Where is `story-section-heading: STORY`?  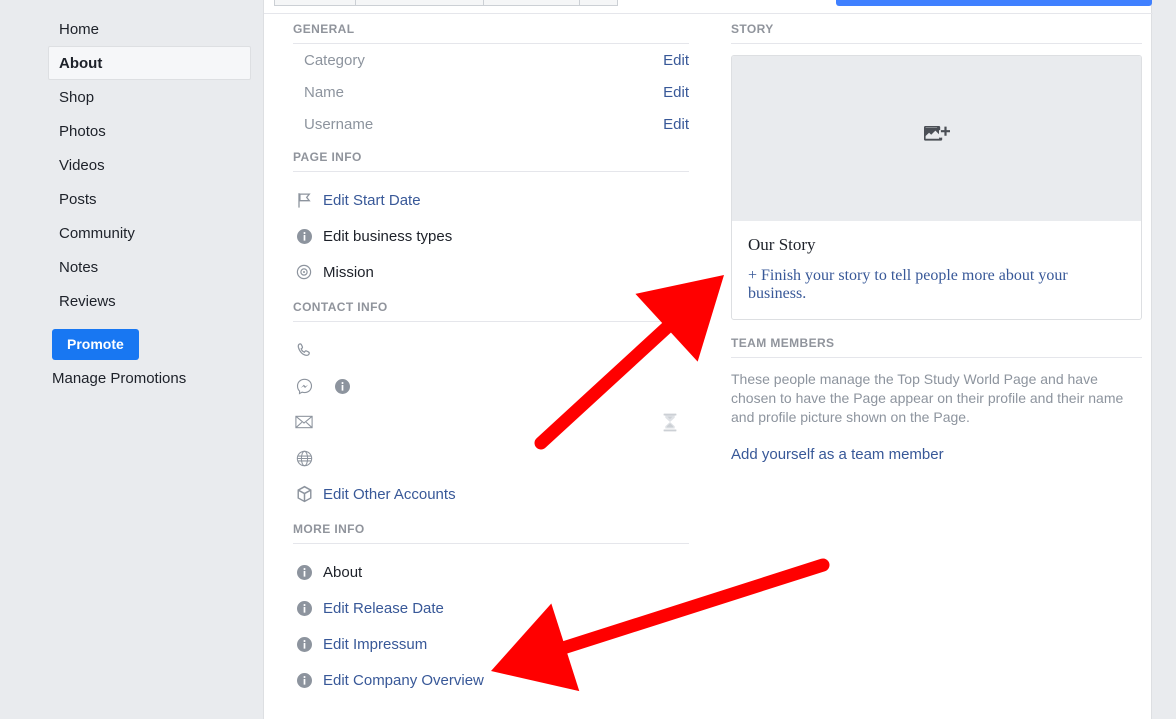 story-section-heading: STORY is located at coordinates (936, 33).